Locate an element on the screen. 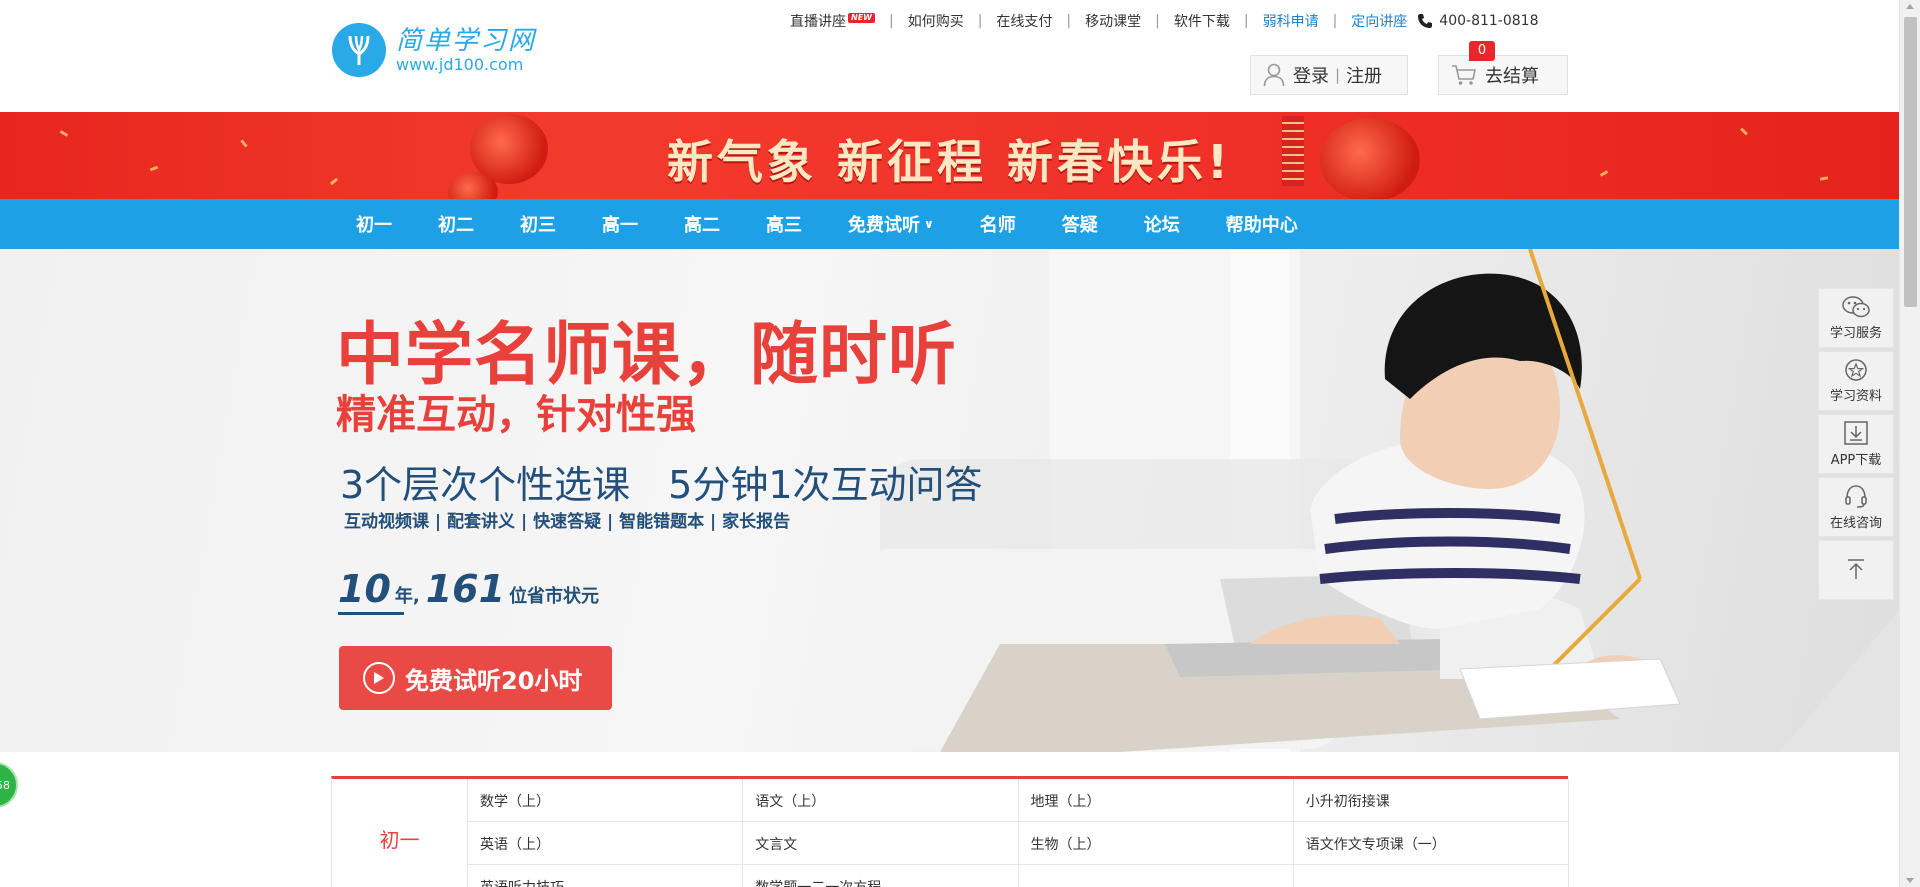 The height and width of the screenshot is (887, 1920). scroll-down-arrow-icon is located at coordinates (1910, 880).